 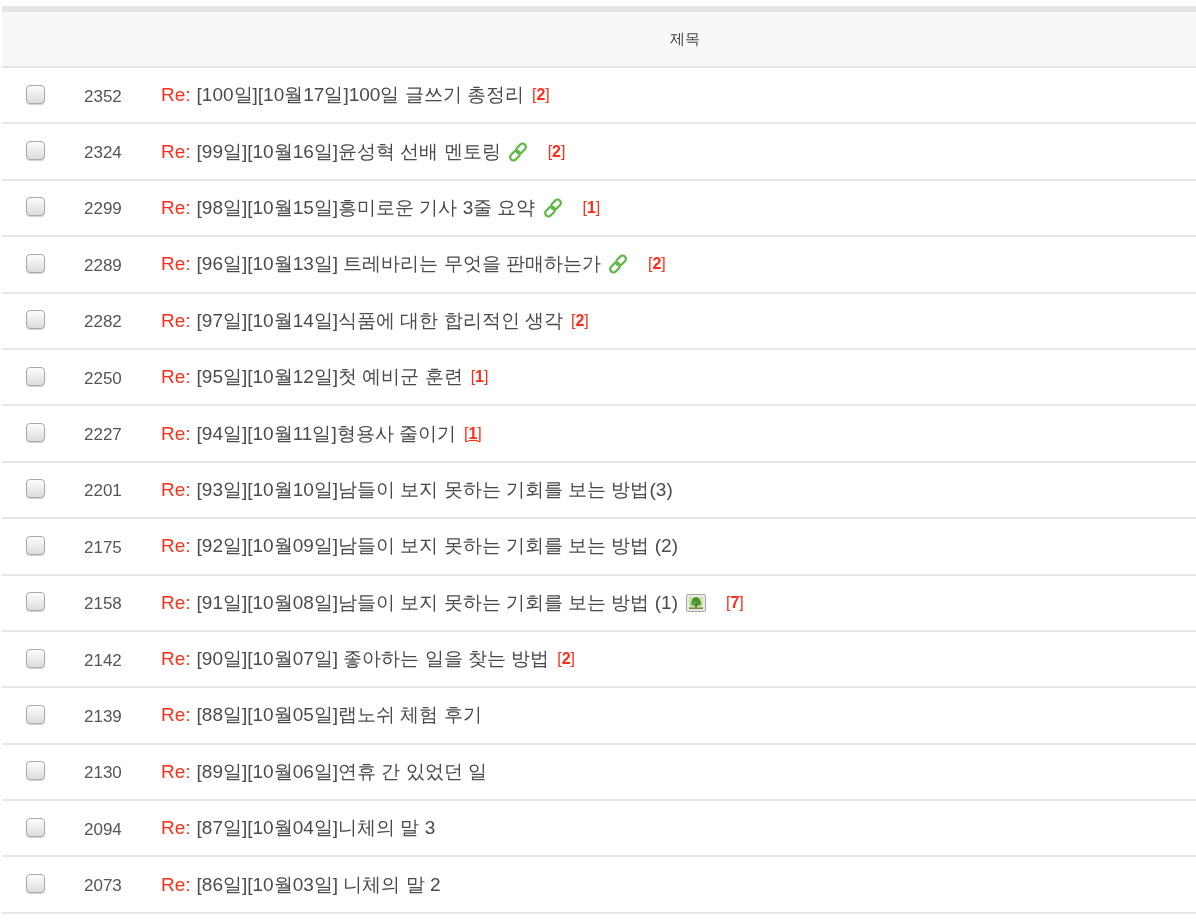 What do you see at coordinates (366, 207) in the screenshot?
I see `post-title-link: [98일][10월15일]흥미로운 기사 3줄 요약` at bounding box center [366, 207].